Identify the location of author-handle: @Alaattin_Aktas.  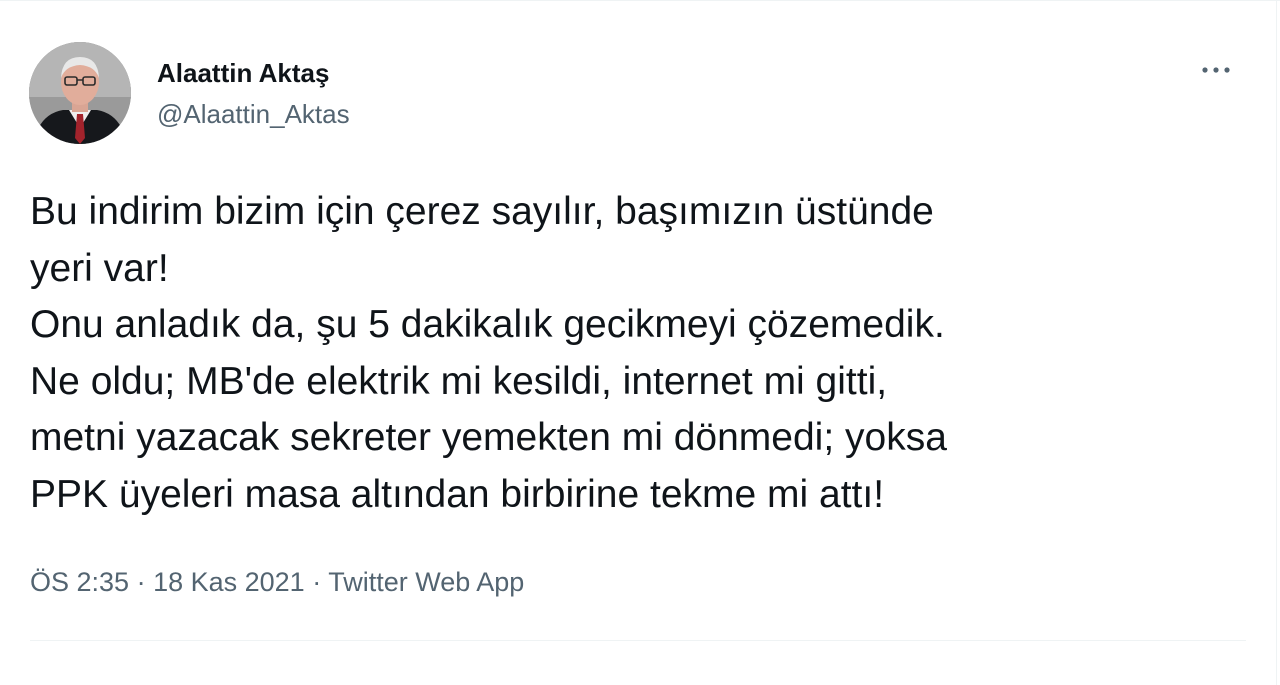
(253, 114).